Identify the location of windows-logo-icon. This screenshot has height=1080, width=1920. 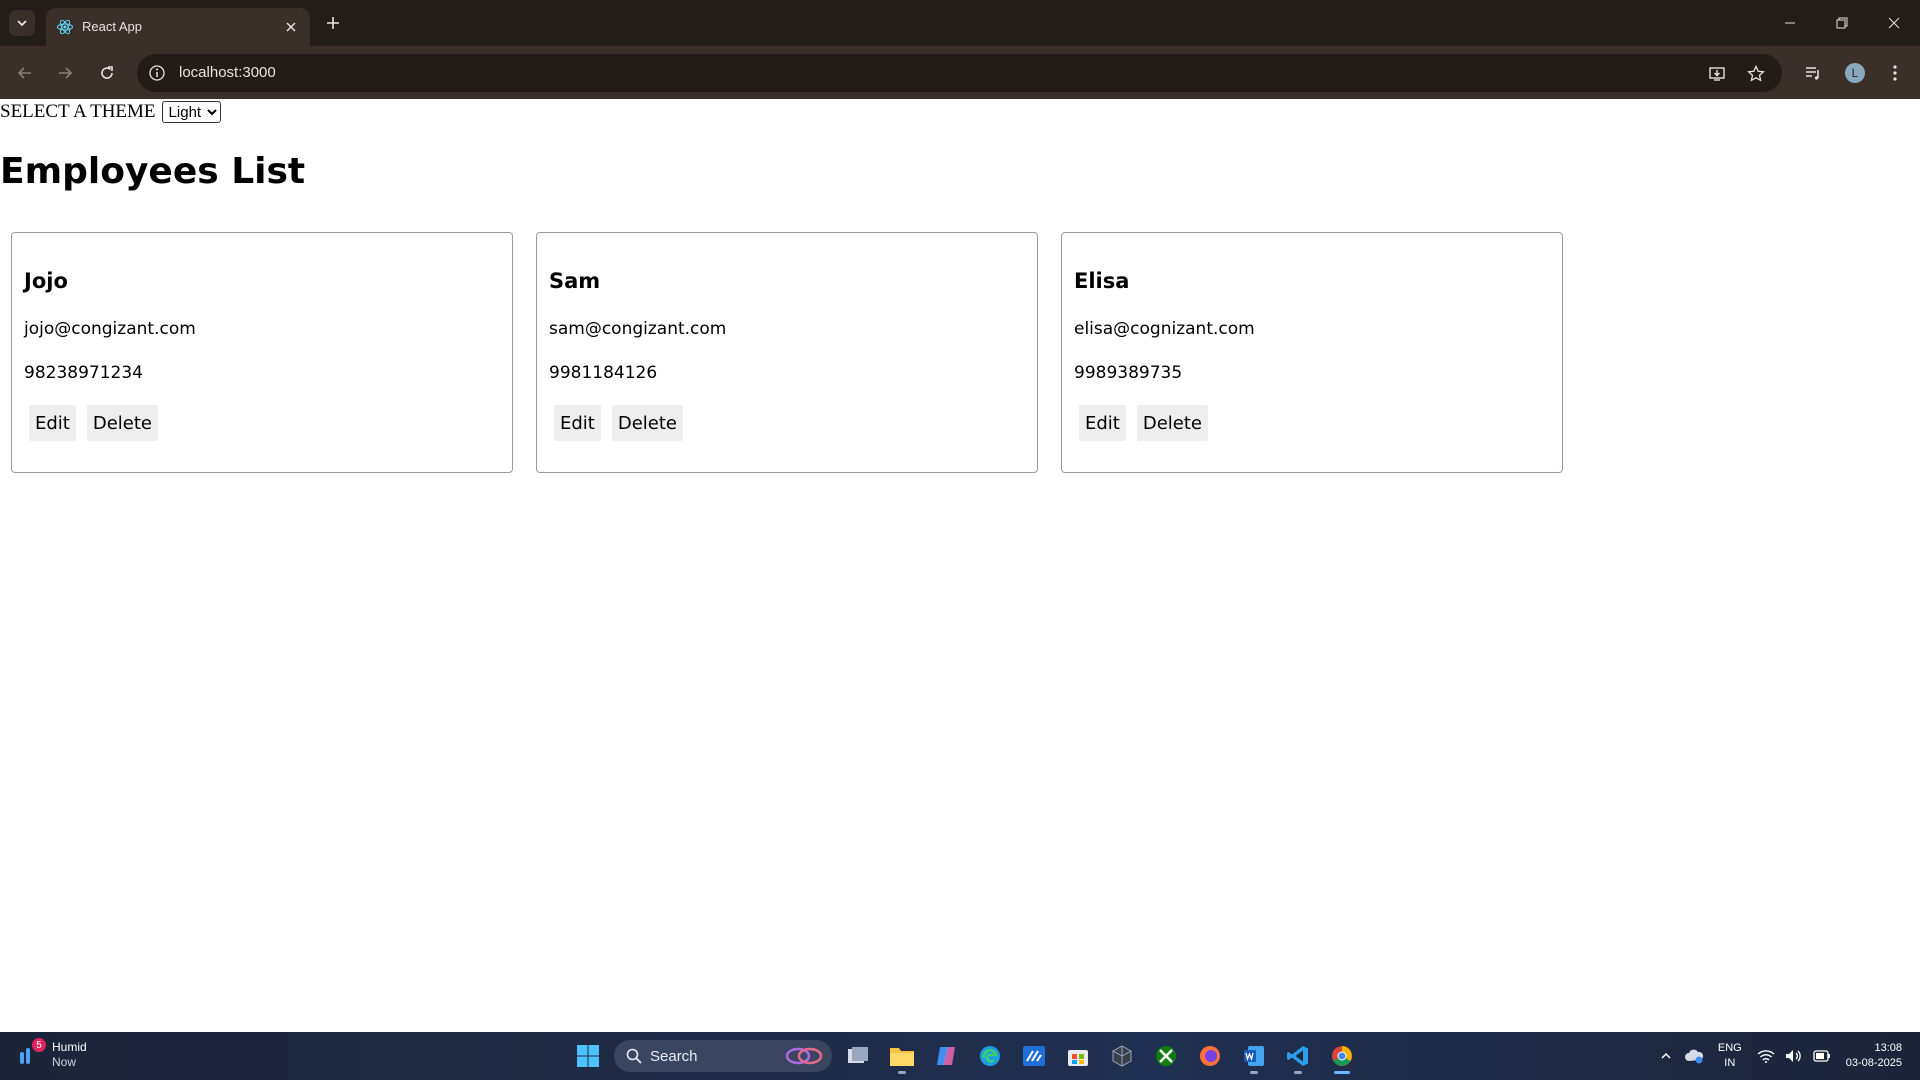
(588, 1056).